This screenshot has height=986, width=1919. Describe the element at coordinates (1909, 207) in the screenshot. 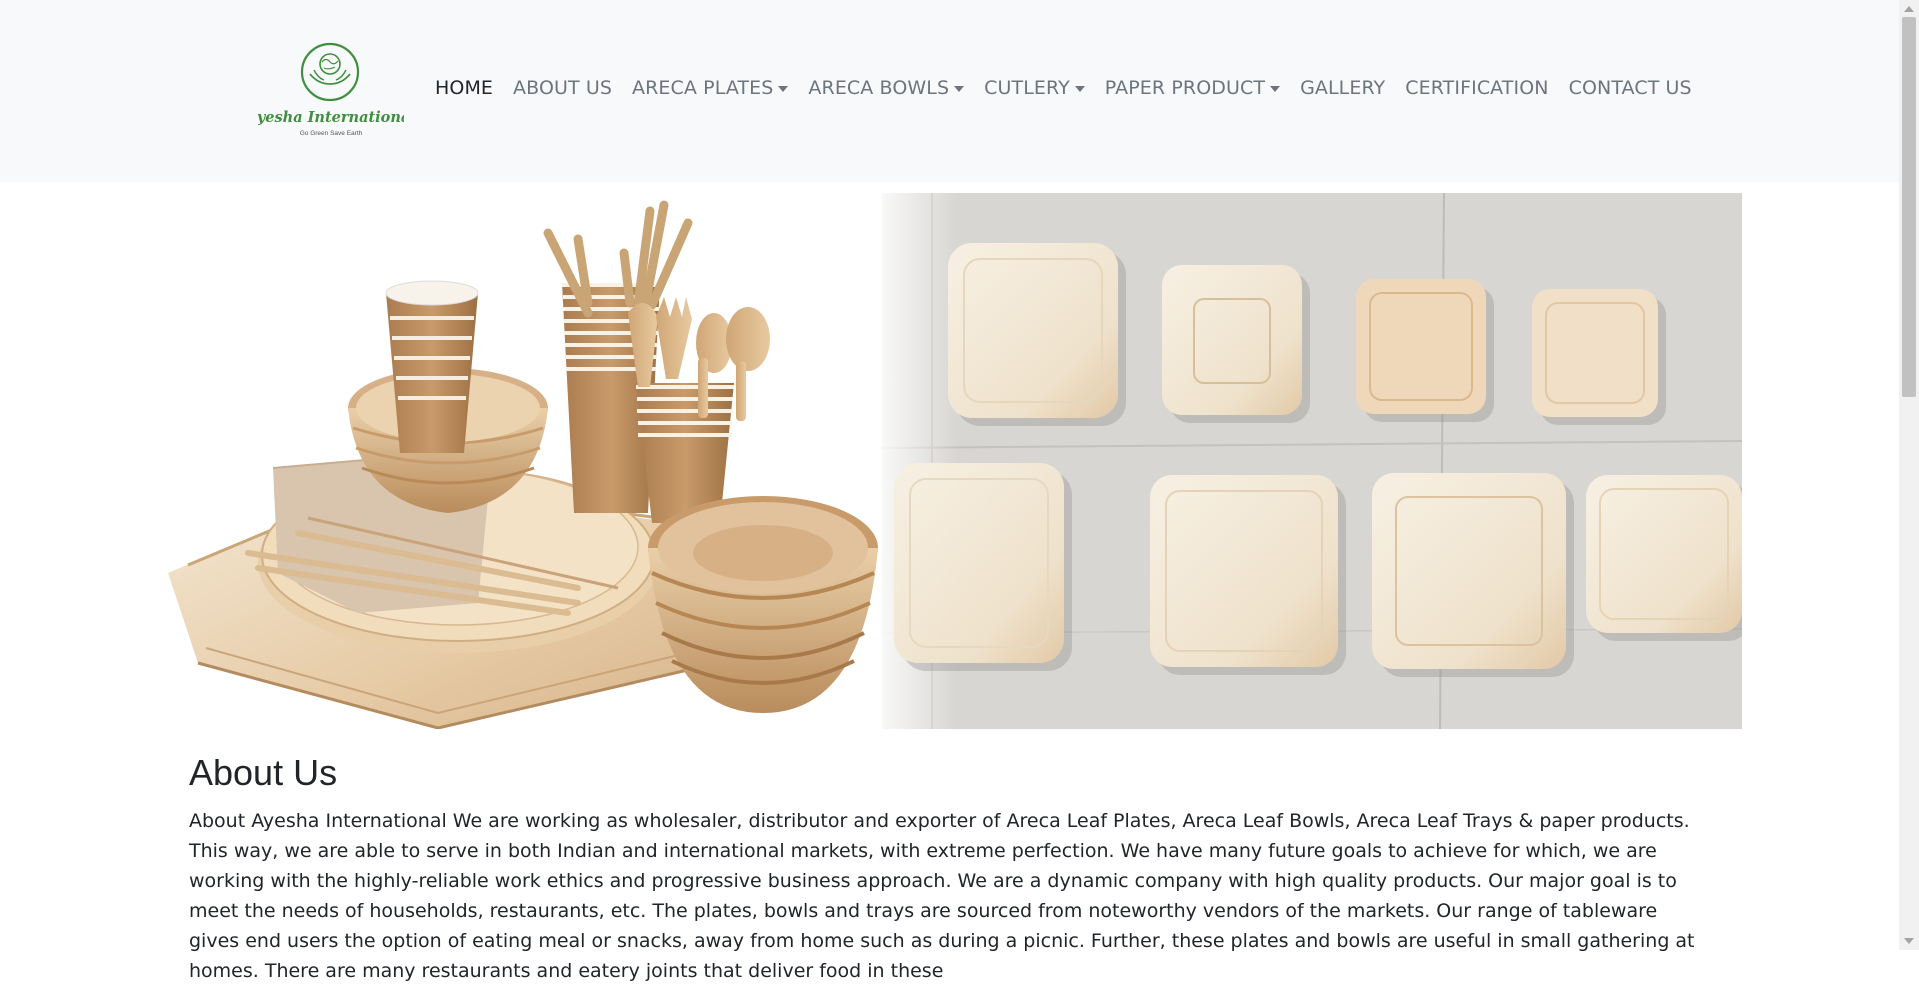

I see `scroll-thumb` at that location.